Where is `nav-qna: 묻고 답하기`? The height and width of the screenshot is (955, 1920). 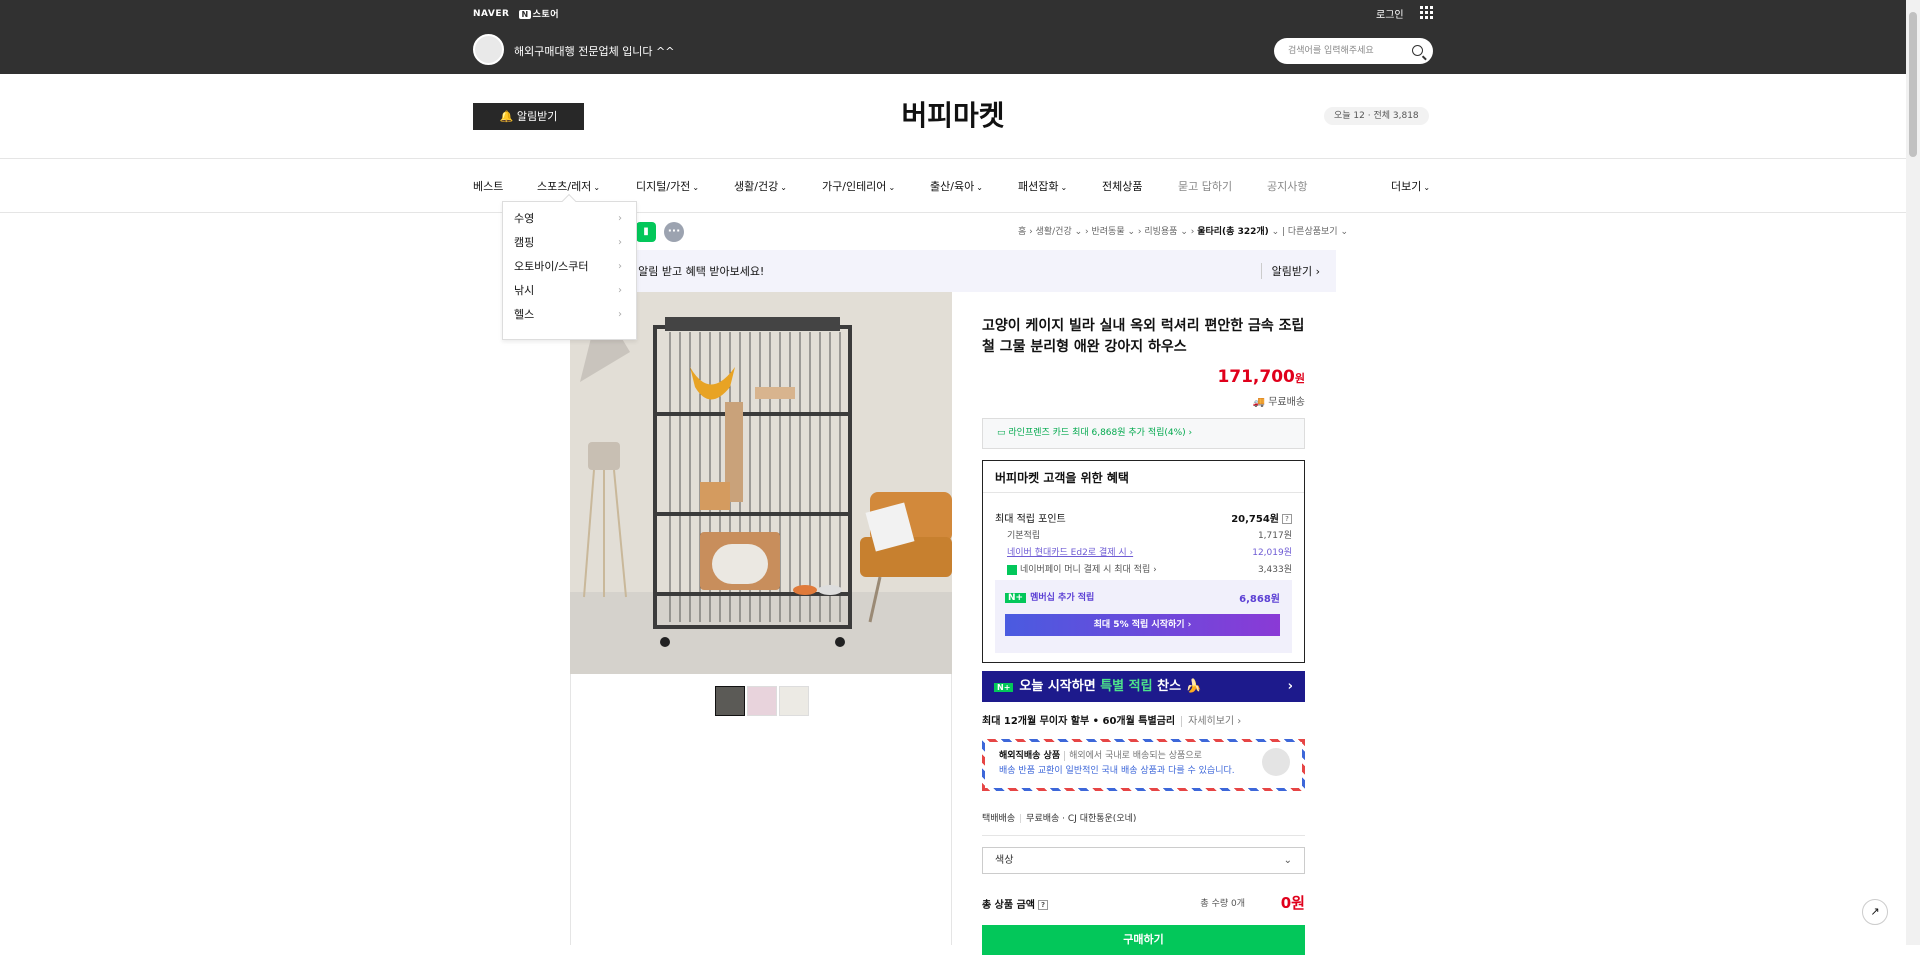 nav-qna: 묻고 답하기 is located at coordinates (1205, 186).